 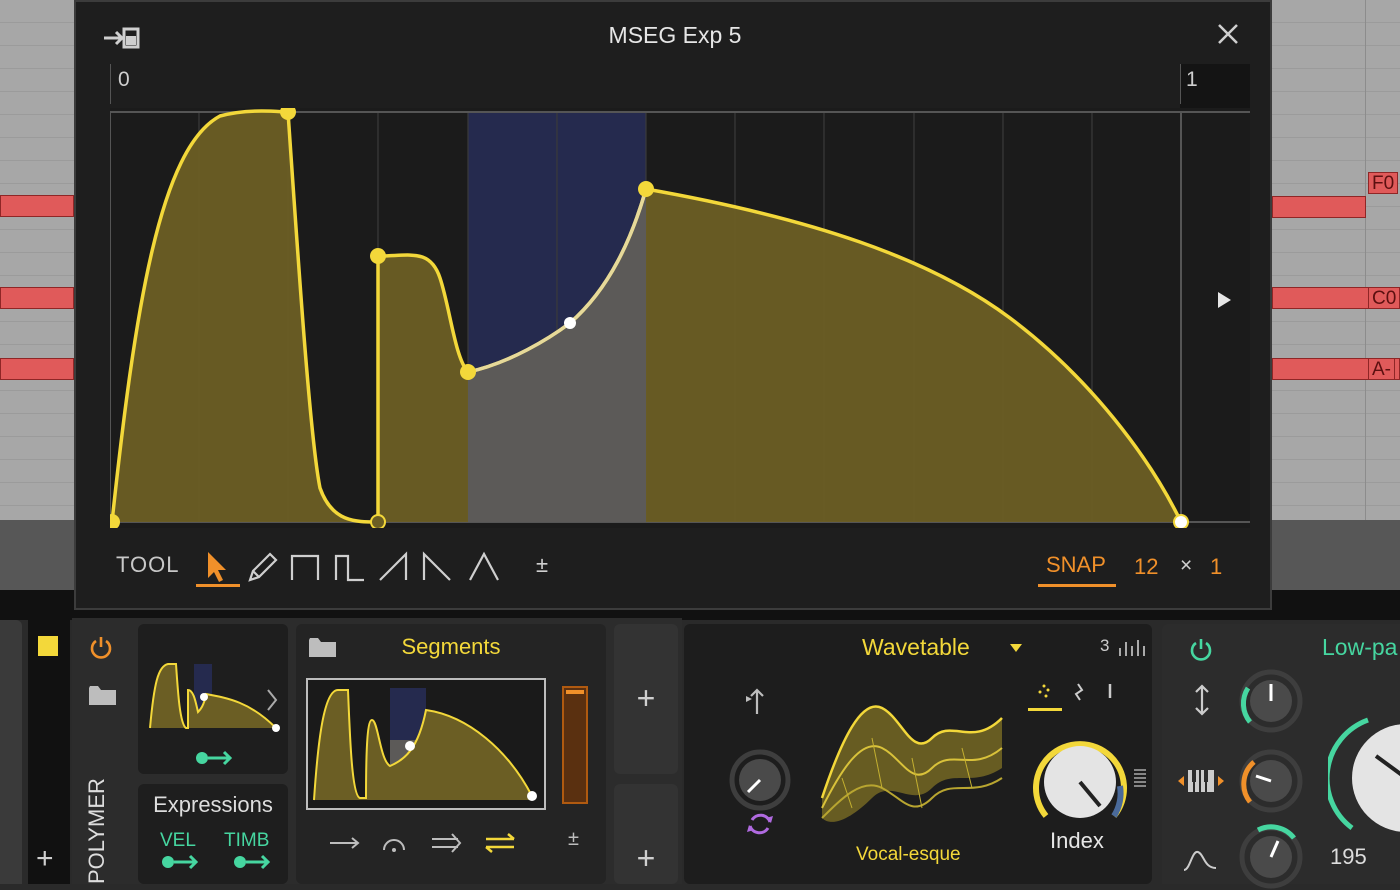 What do you see at coordinates (1192, 79) in the screenshot?
I see `ruler-end-label: 1` at bounding box center [1192, 79].